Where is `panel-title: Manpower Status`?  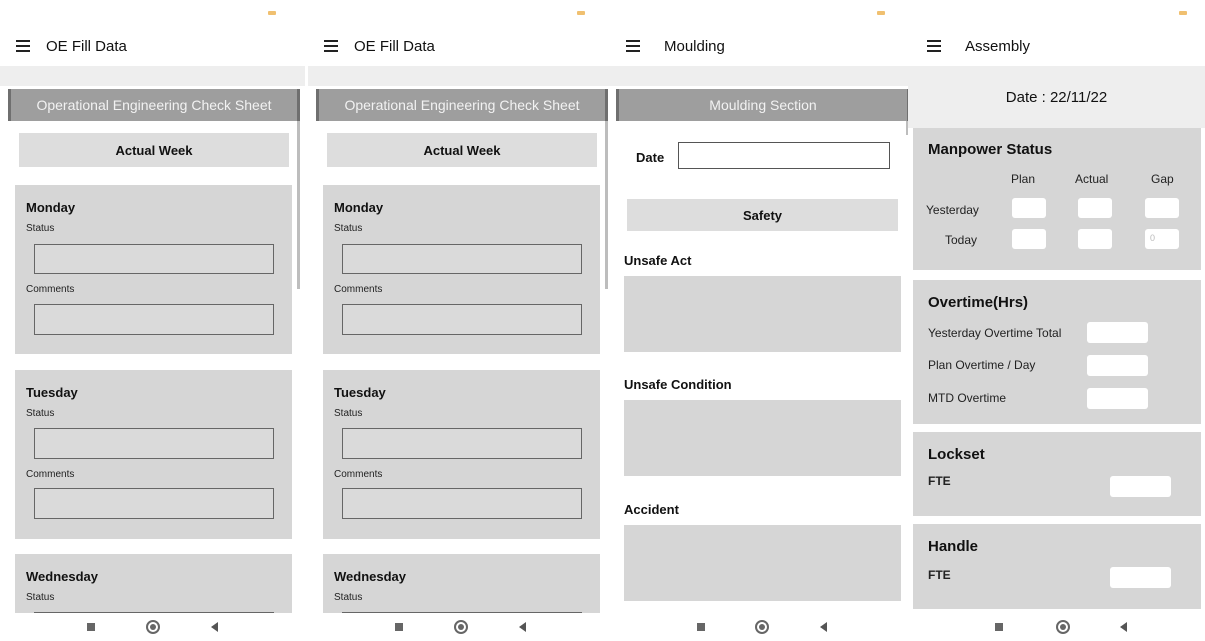
panel-title: Manpower Status is located at coordinates (990, 149).